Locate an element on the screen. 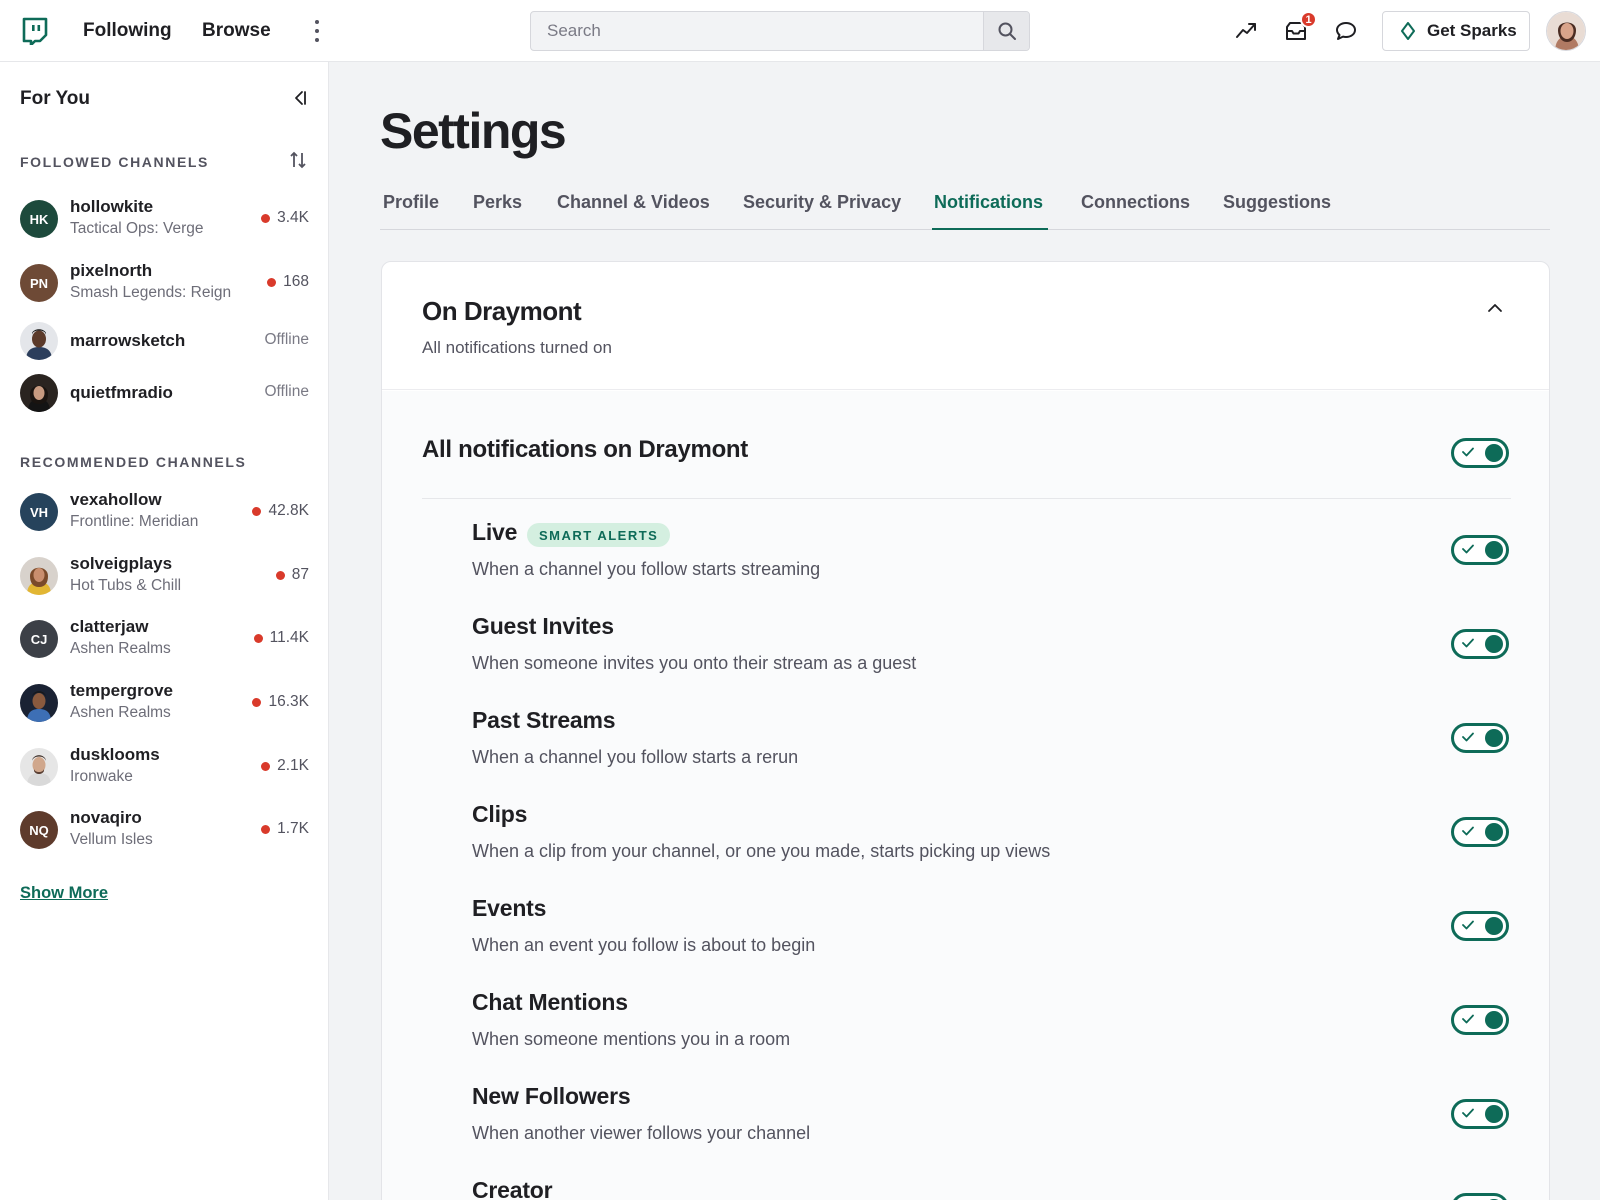  viewer-count-value: 168 is located at coordinates (296, 281).